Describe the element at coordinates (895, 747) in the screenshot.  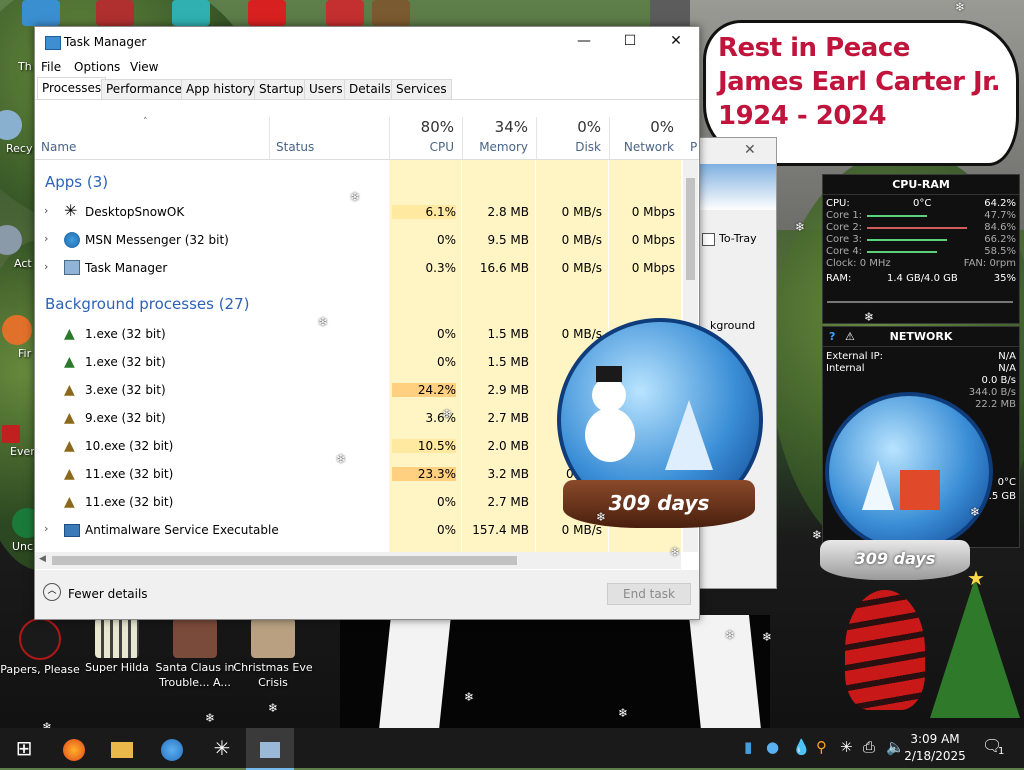
I see `tray-volume-icon: 🔈` at that location.